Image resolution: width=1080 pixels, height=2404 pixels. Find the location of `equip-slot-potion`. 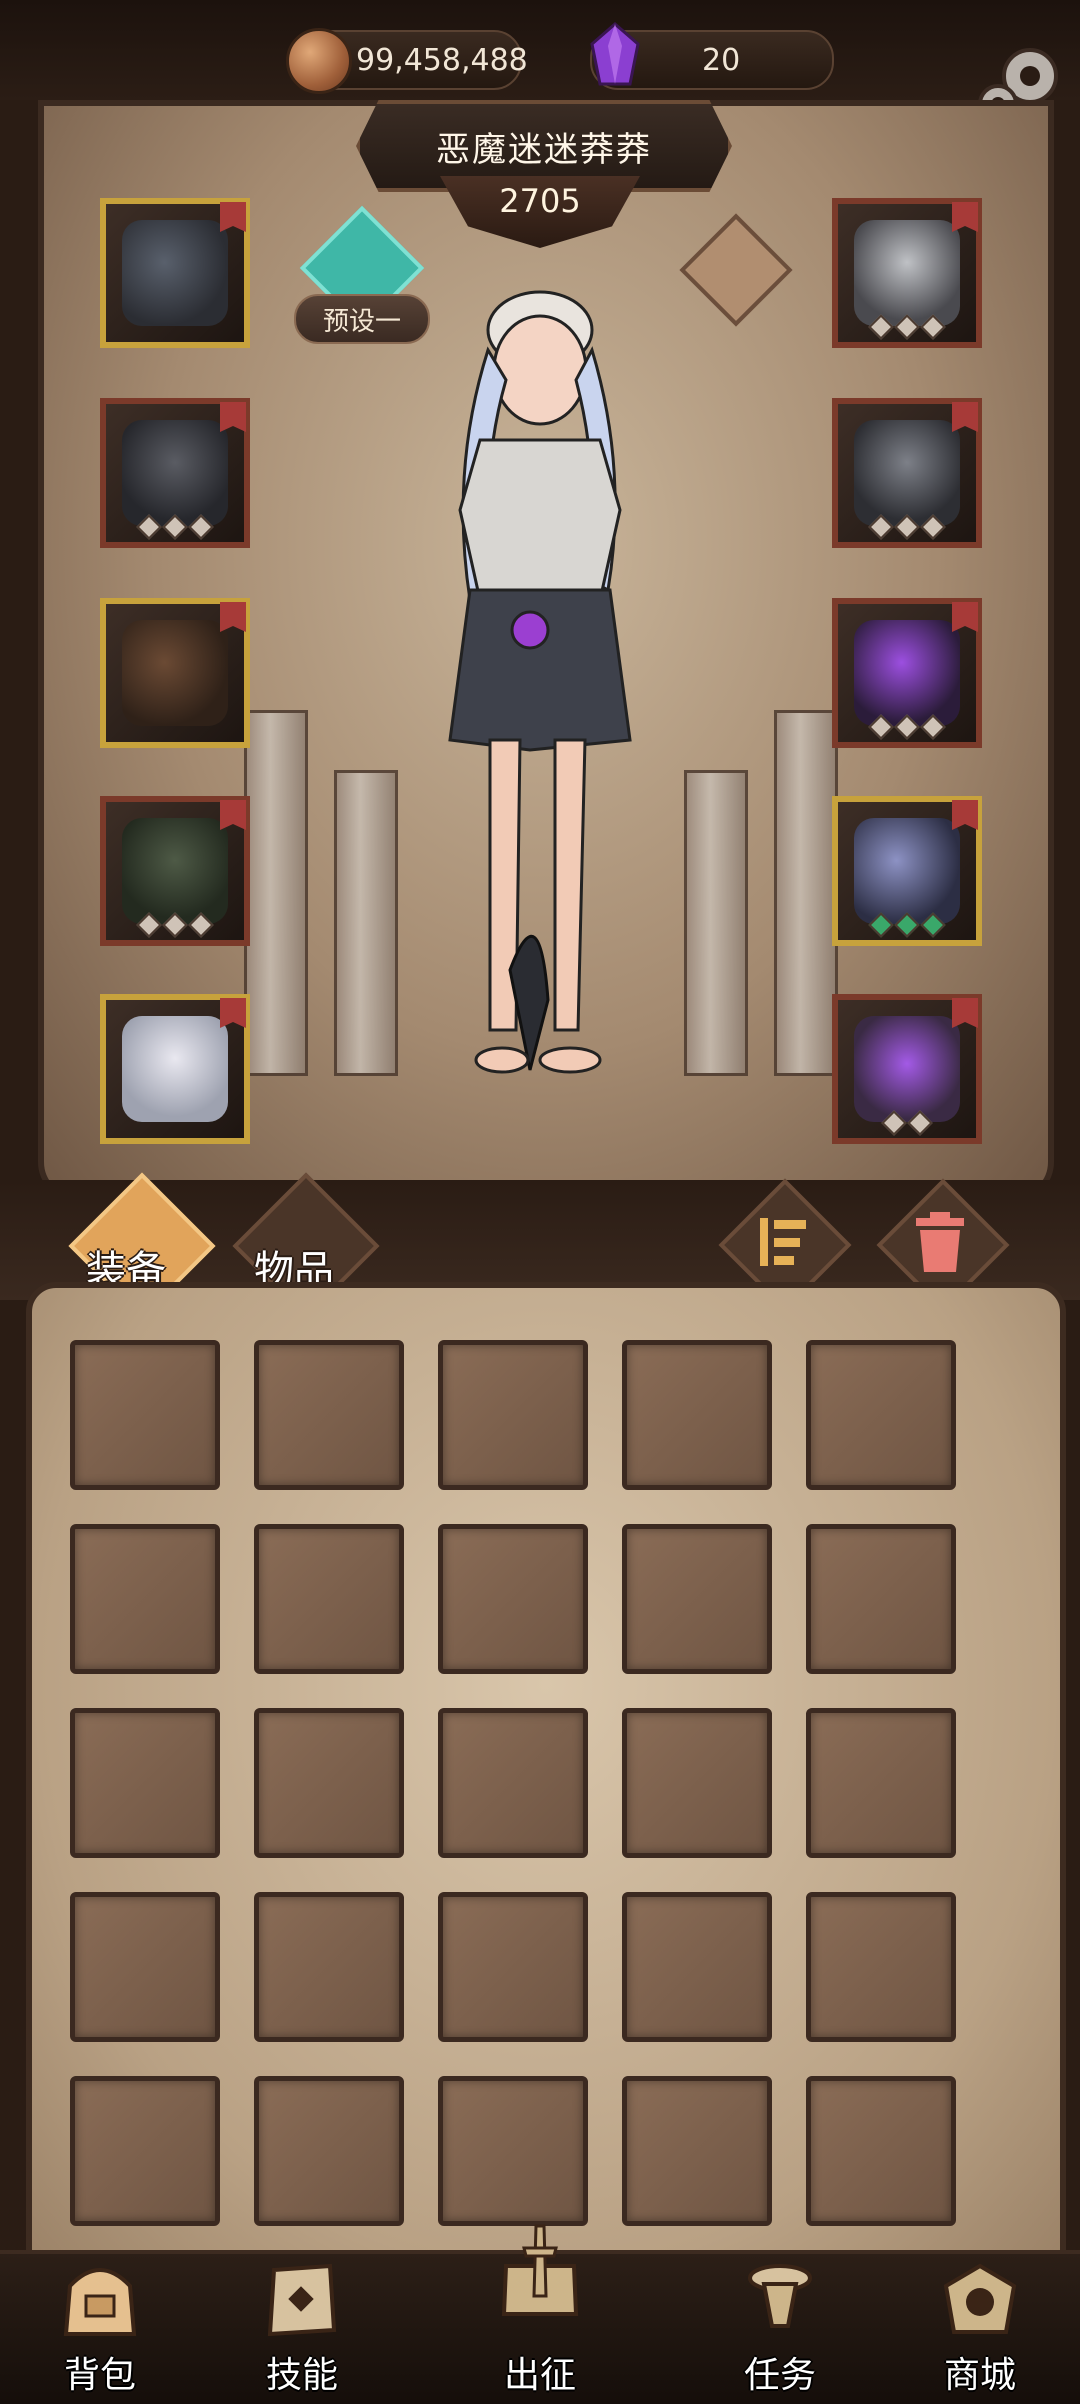

equip-slot-potion is located at coordinates (907, 1069).